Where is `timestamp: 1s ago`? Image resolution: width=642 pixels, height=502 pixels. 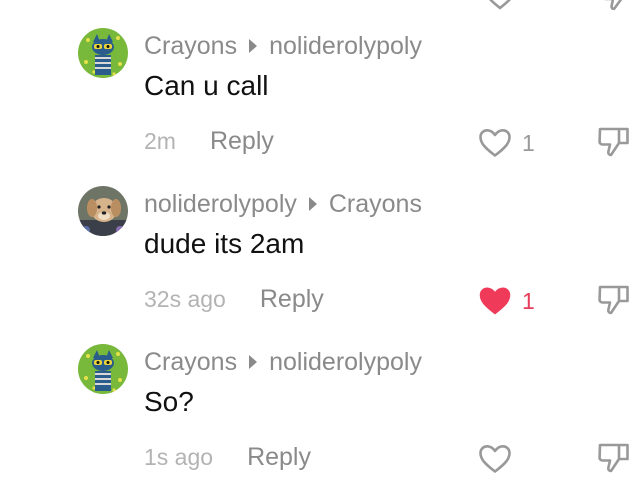 timestamp: 1s ago is located at coordinates (179, 456).